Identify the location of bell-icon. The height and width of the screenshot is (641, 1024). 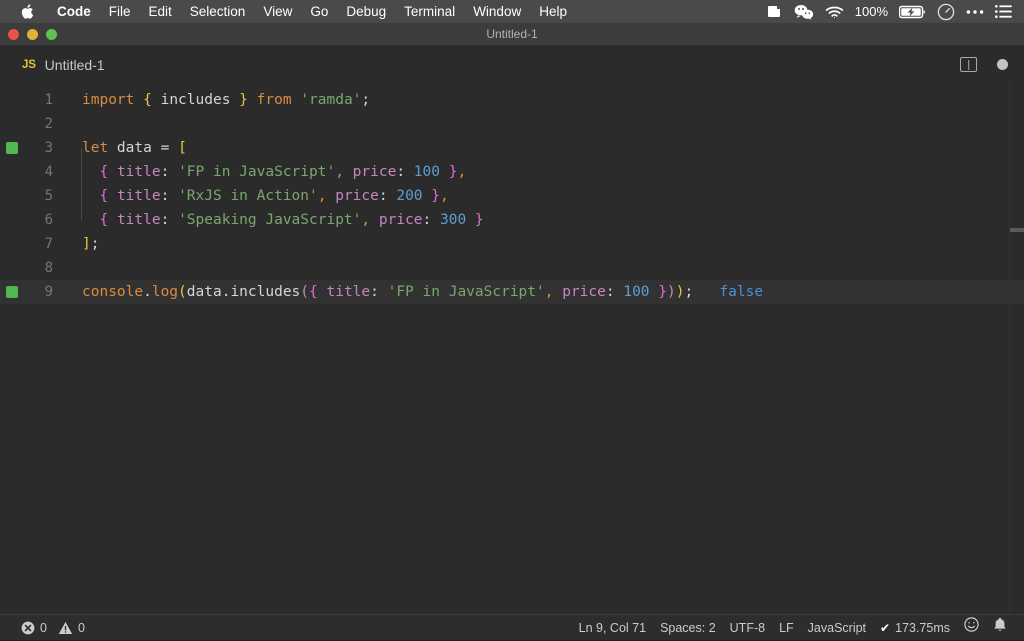
(1000, 628).